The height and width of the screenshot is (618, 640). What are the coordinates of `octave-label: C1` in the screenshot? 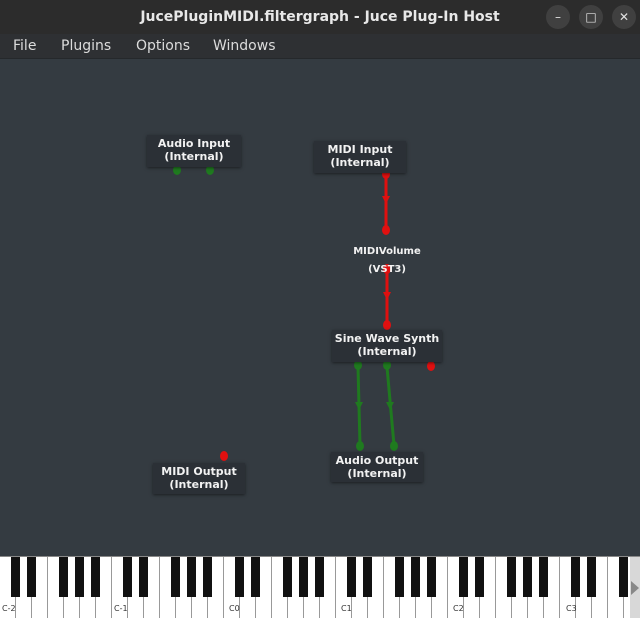 It's located at (346, 608).